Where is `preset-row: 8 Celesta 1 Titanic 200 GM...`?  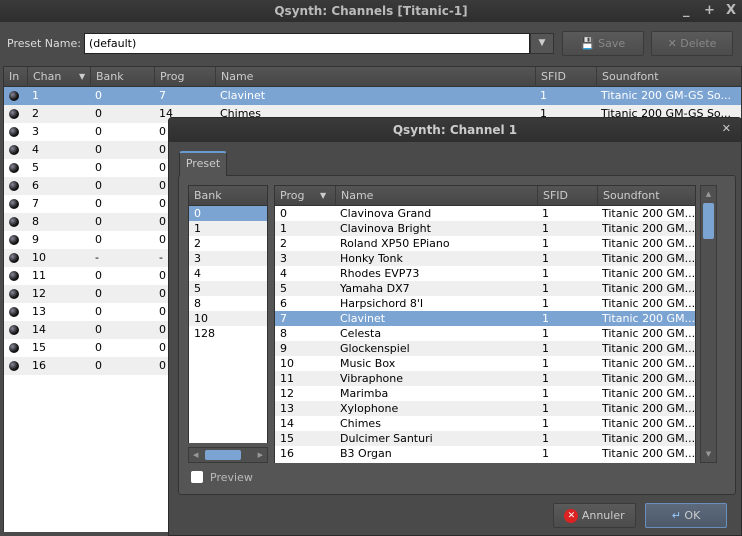 preset-row: 8 Celesta 1 Titanic 200 GM... is located at coordinates (485, 333).